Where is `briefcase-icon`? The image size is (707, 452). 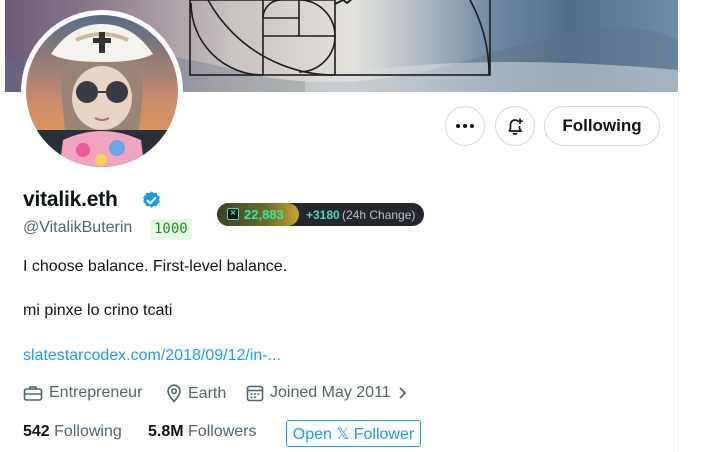 briefcase-icon is located at coordinates (33, 393).